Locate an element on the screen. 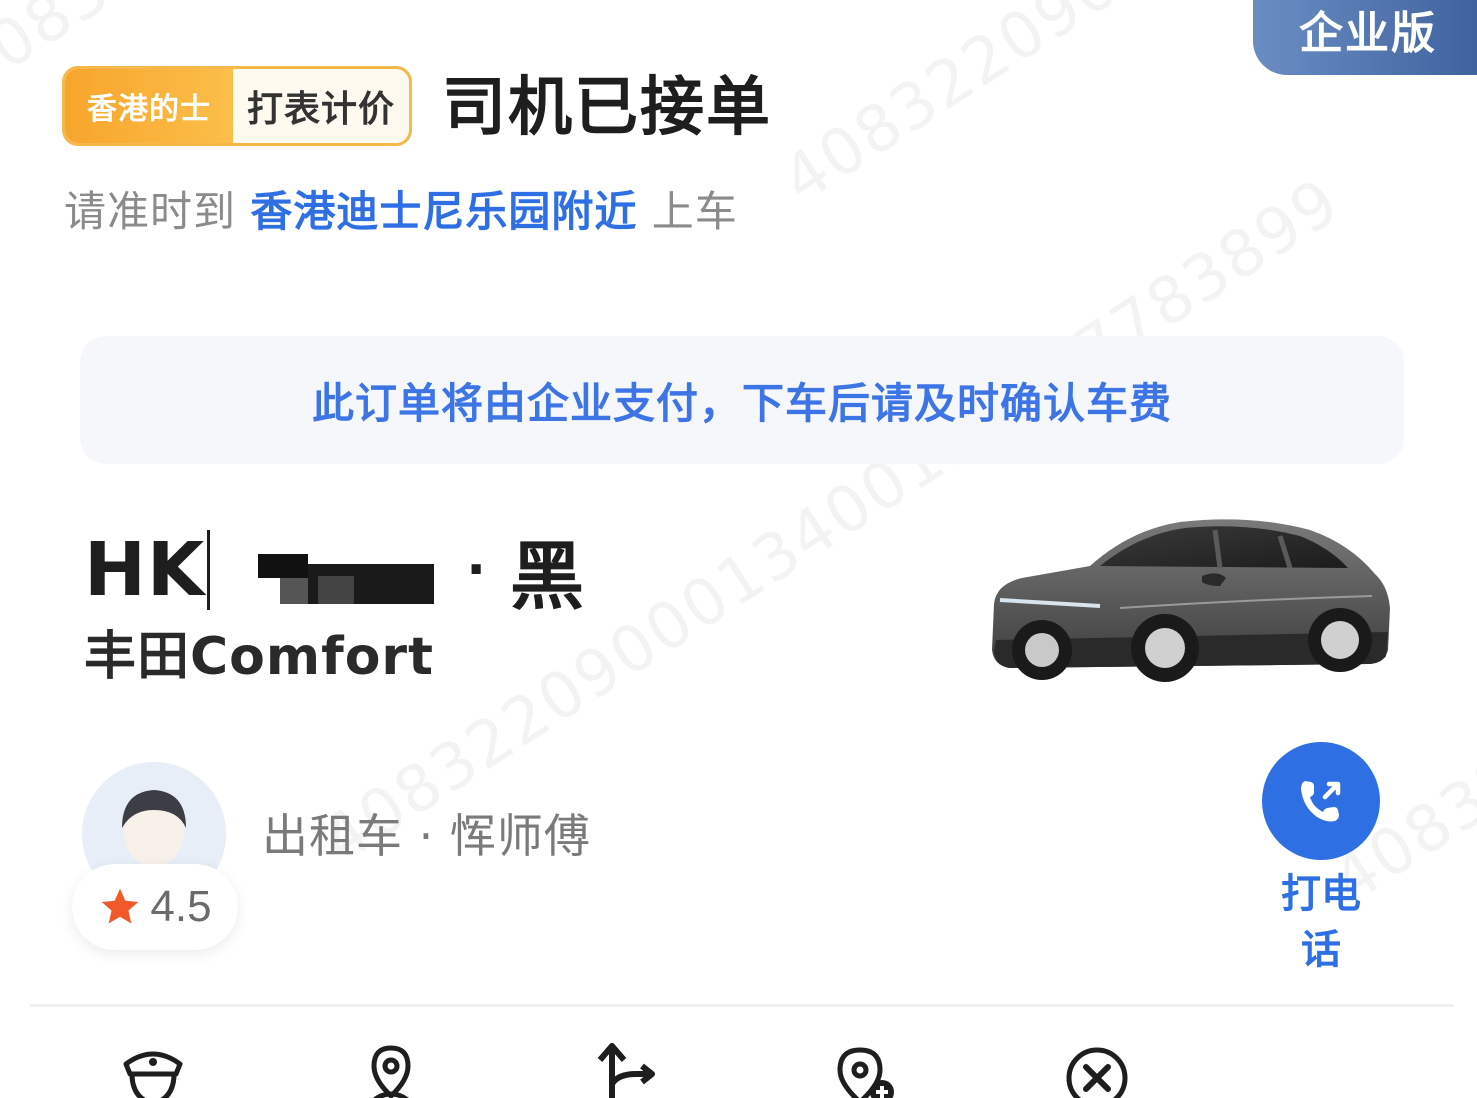  pickup-instruction: 请准时到 香港迪士尼乐园附近 上车 is located at coordinates (401, 212).